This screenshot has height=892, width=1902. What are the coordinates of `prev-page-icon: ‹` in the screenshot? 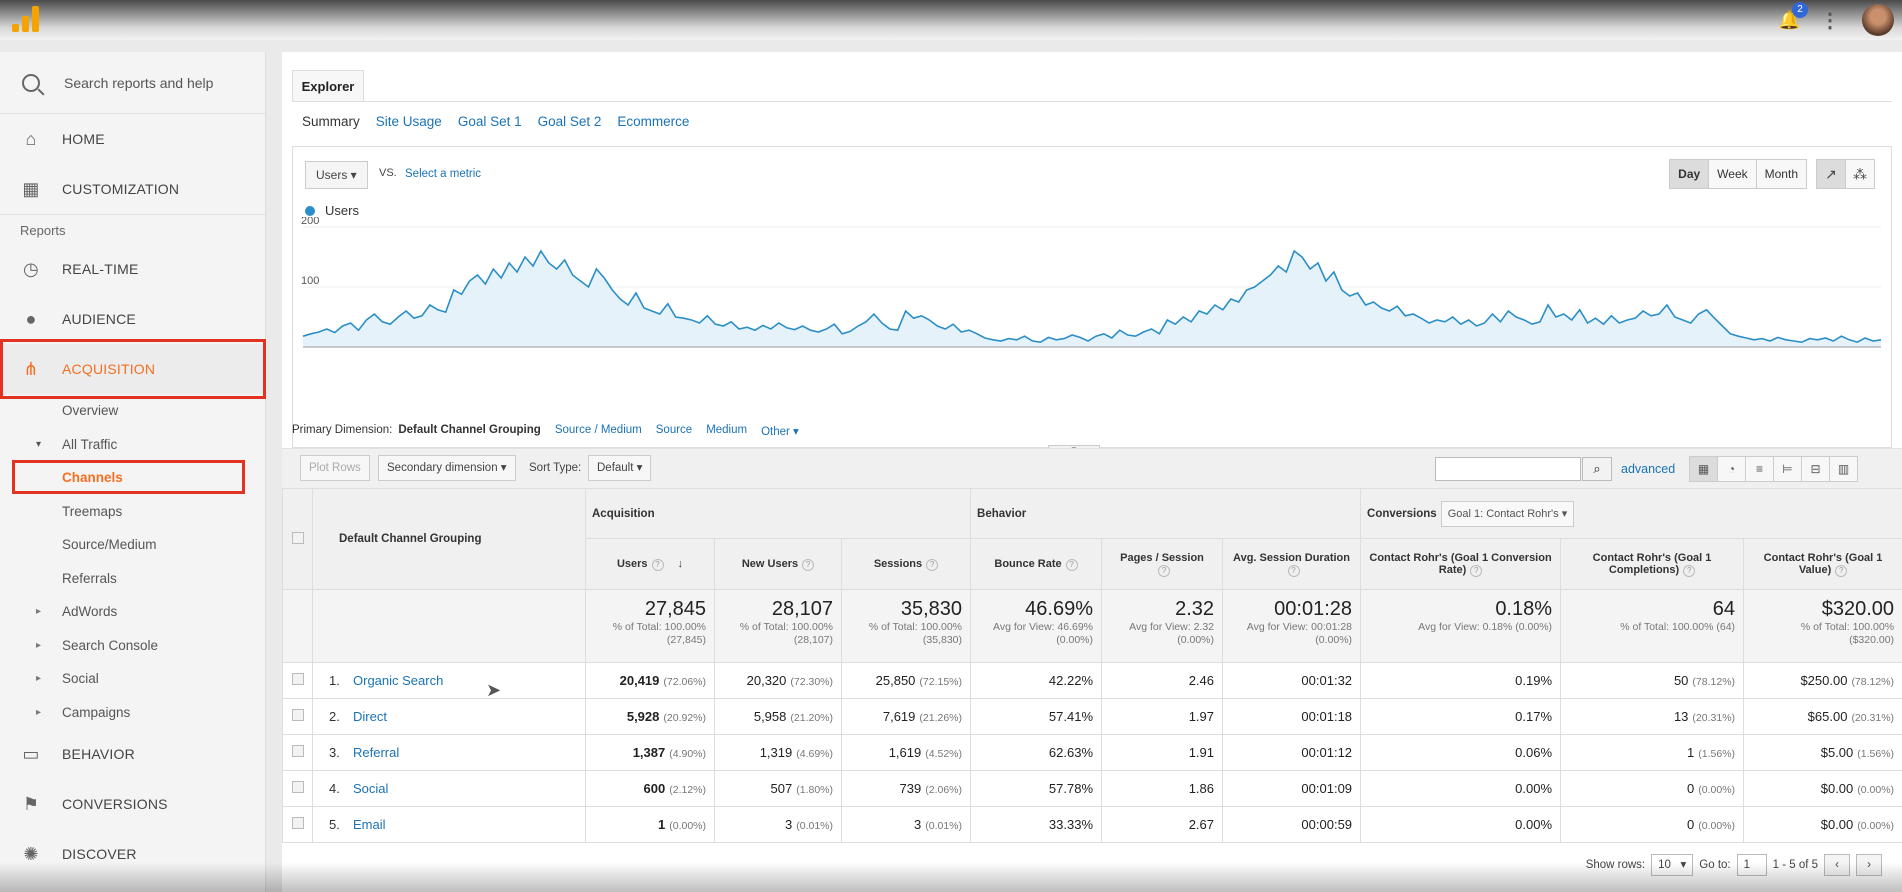 It's located at (1837, 865).